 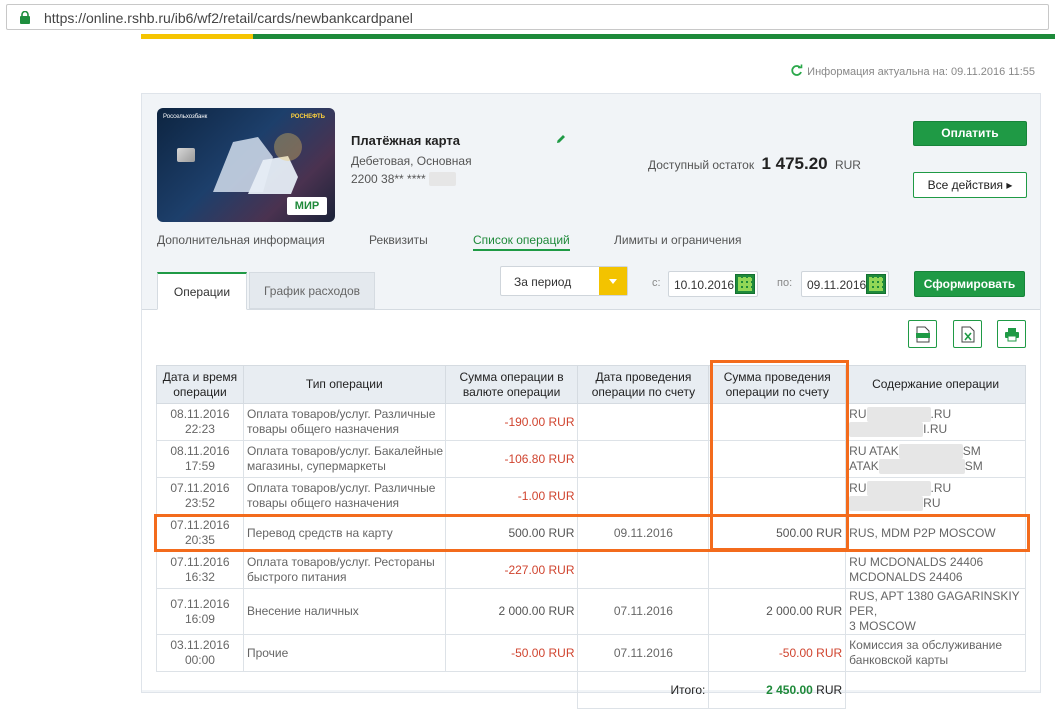 I want to click on cell-description: RU ATAKxSMATAKxSM, so click(x=935, y=459).